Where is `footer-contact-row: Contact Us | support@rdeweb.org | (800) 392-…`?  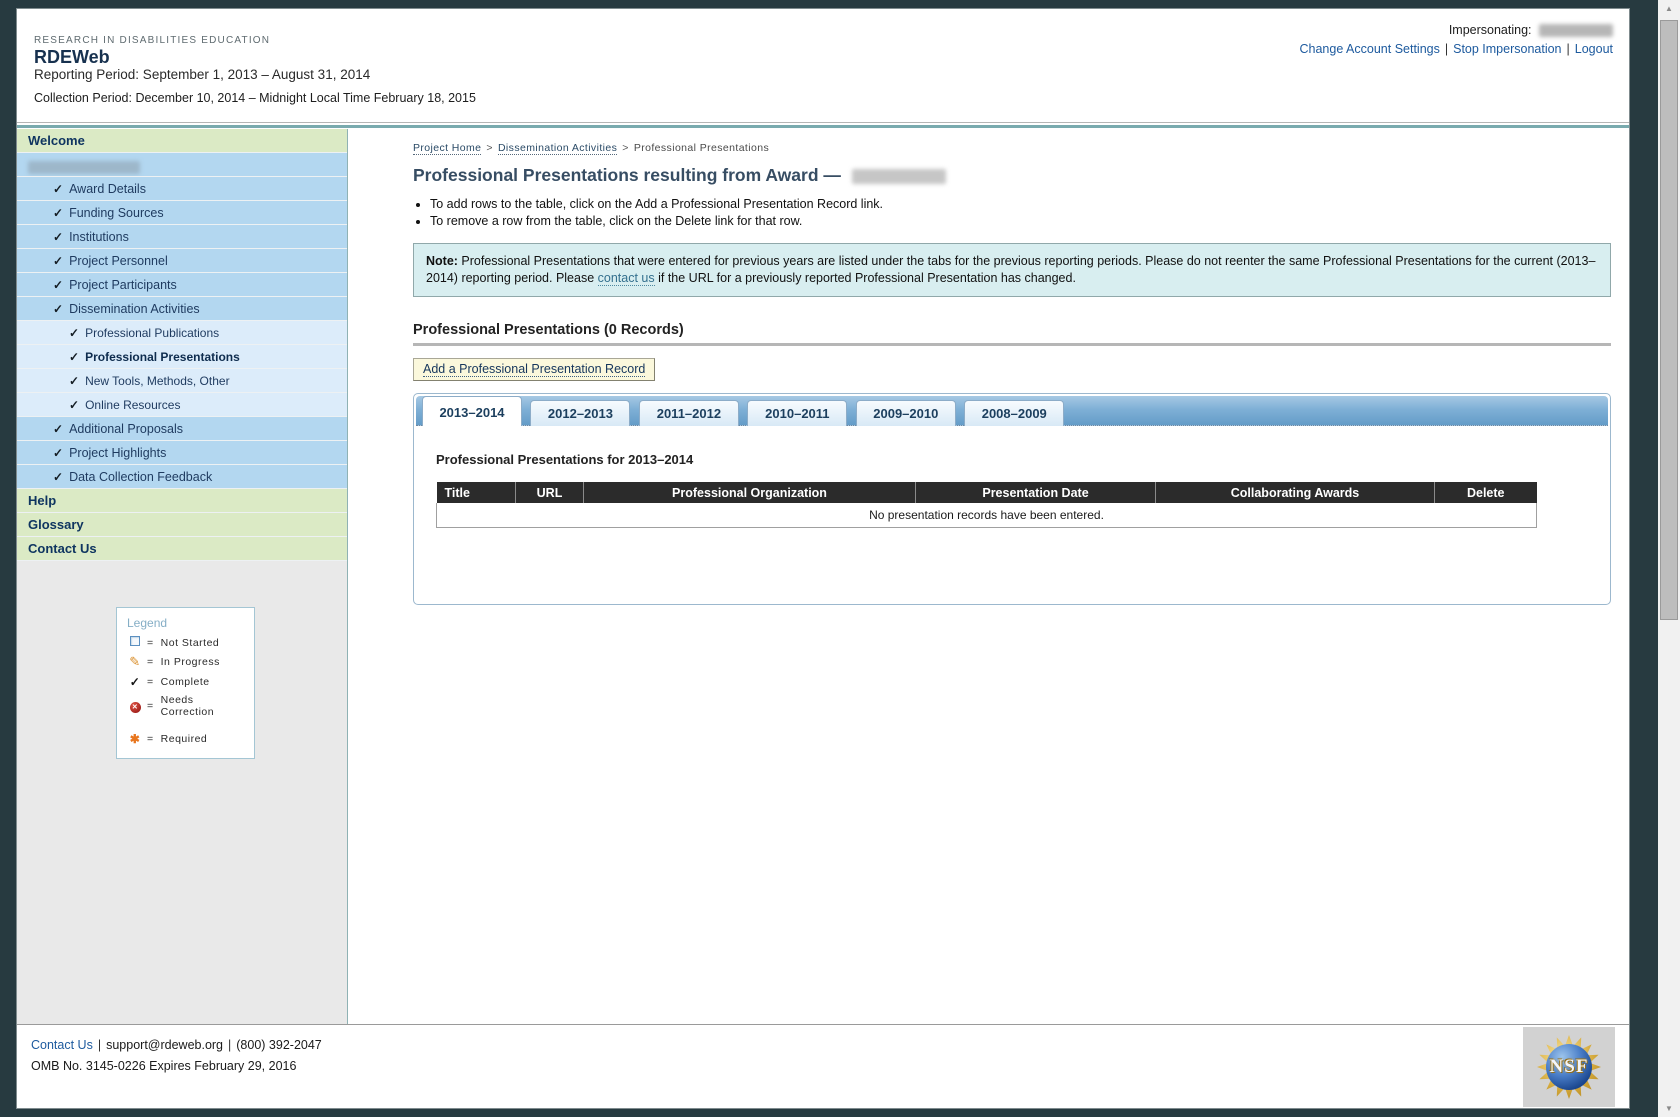 footer-contact-row: Contact Us | support@rdeweb.org | (800) 392-… is located at coordinates (830, 1045).